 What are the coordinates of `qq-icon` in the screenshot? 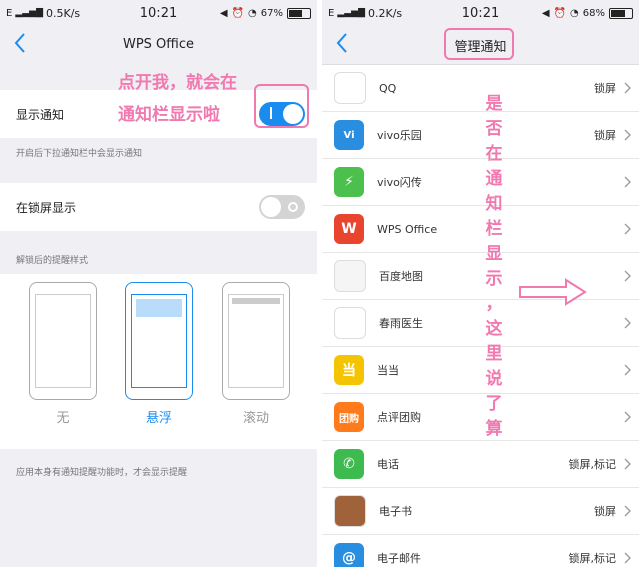 It's located at (350, 88).